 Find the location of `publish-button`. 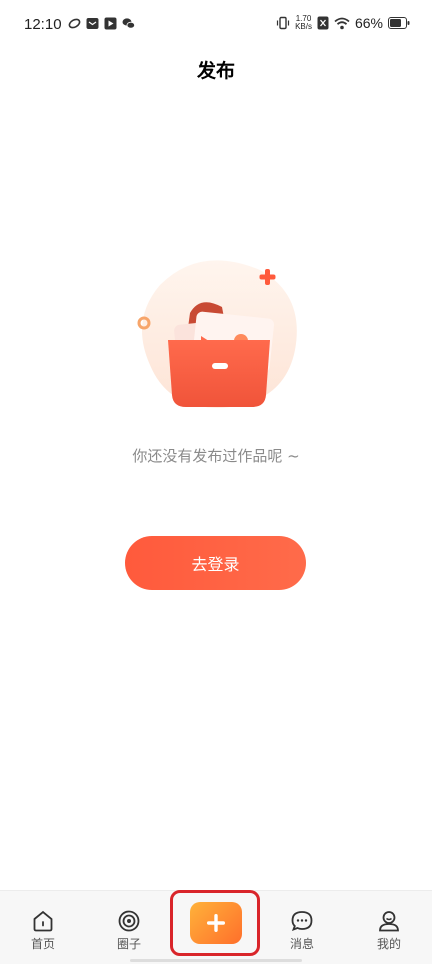

publish-button is located at coordinates (216, 923).